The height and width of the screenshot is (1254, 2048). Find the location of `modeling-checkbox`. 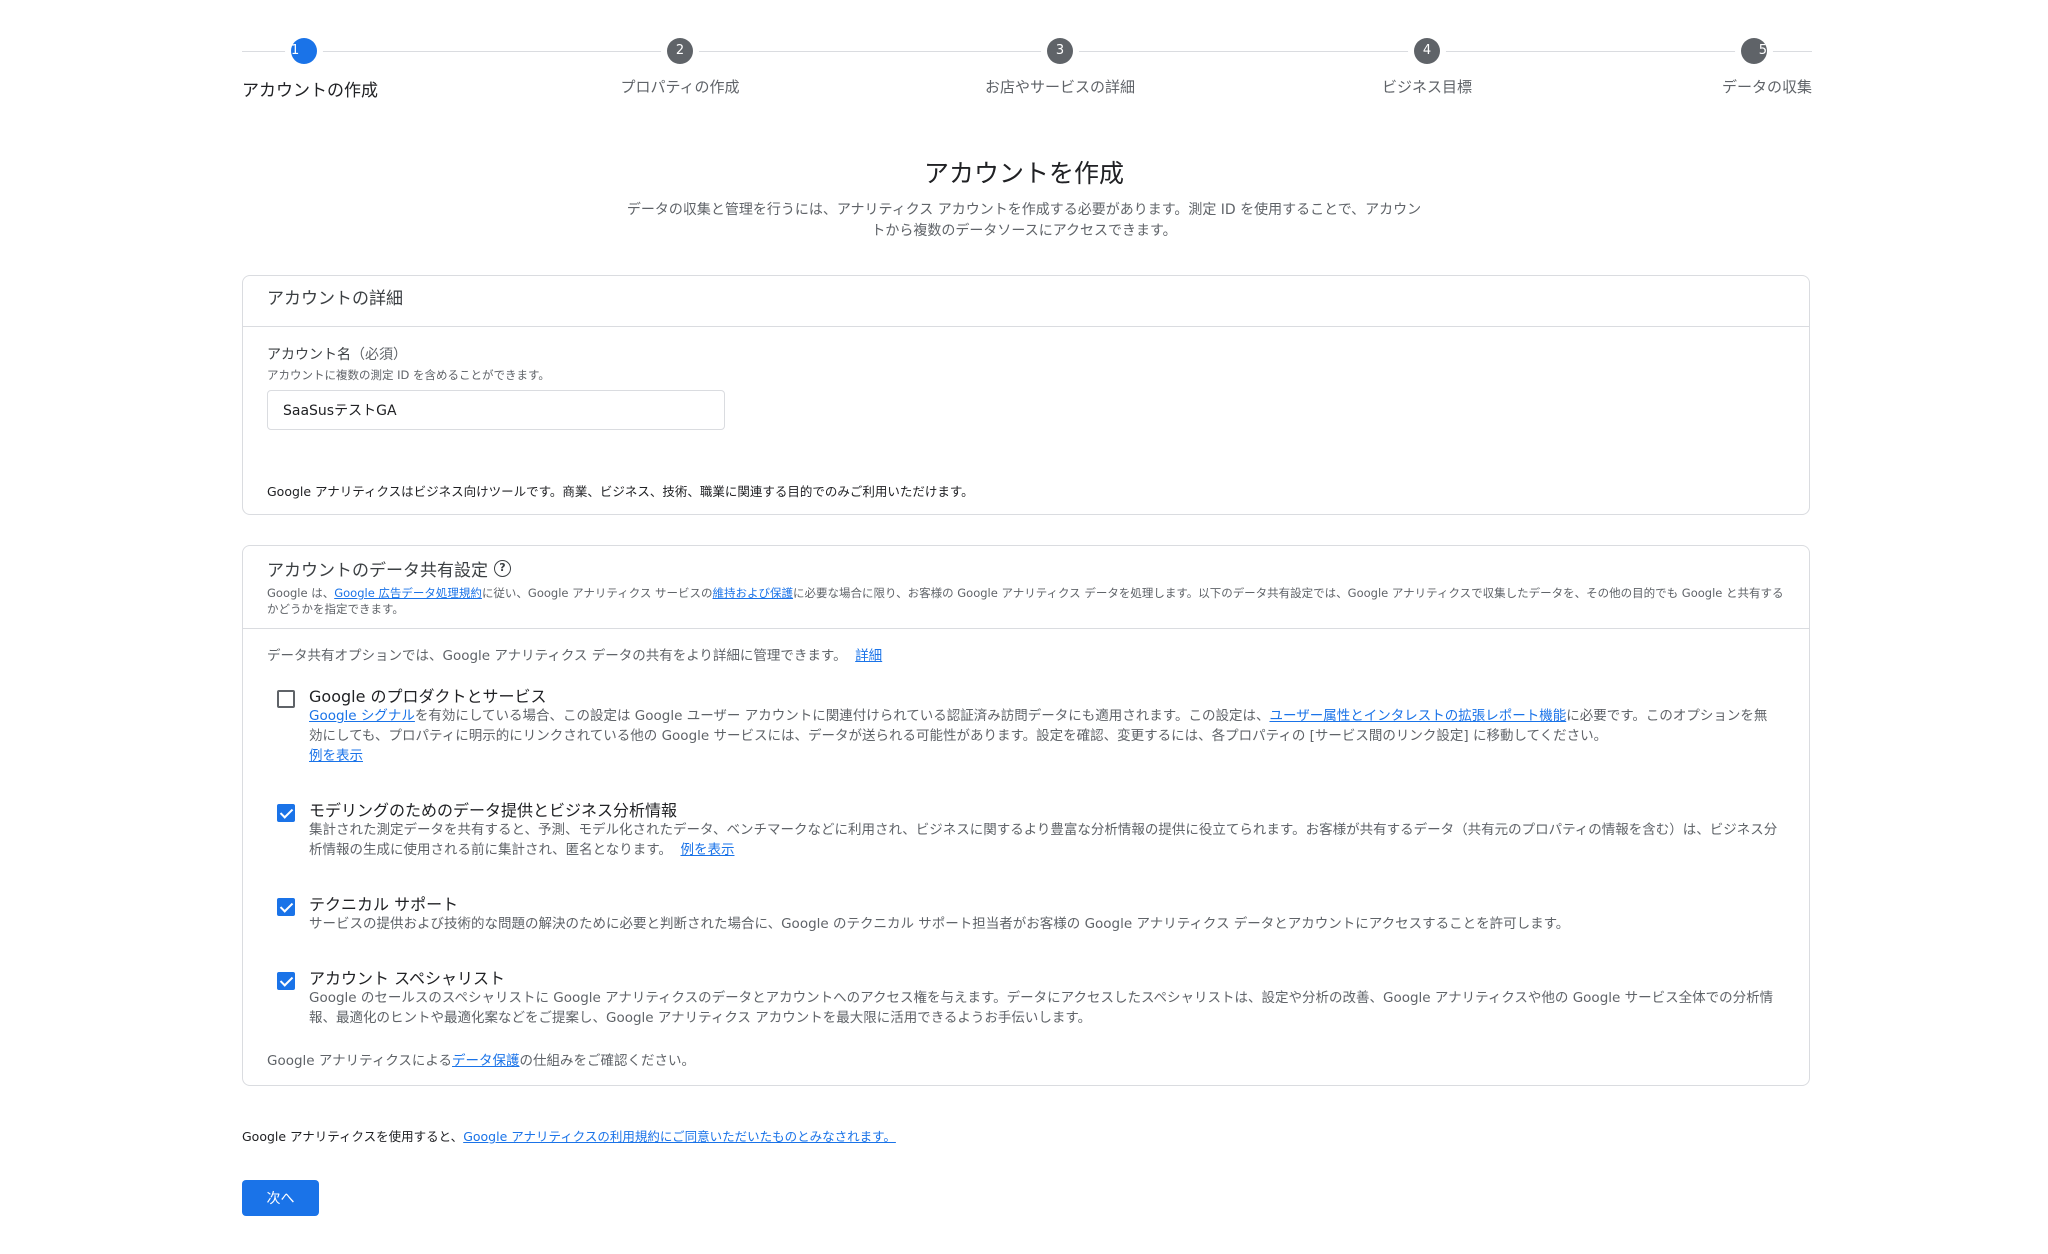

modeling-checkbox is located at coordinates (286, 813).